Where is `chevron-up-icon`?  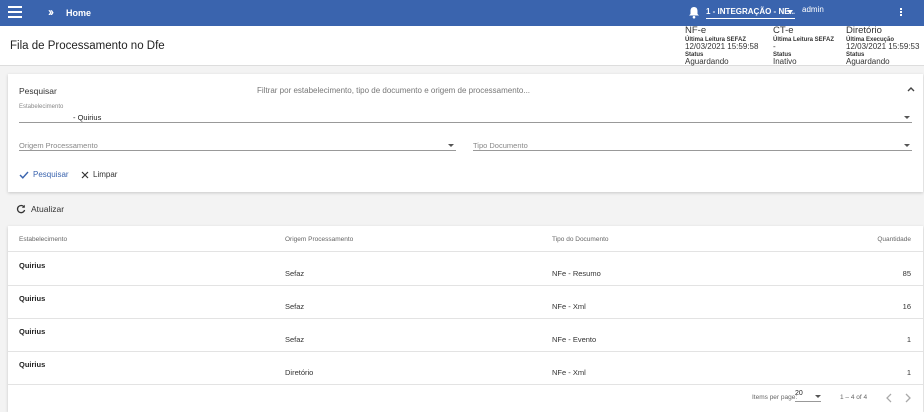
chevron-up-icon is located at coordinates (911, 89).